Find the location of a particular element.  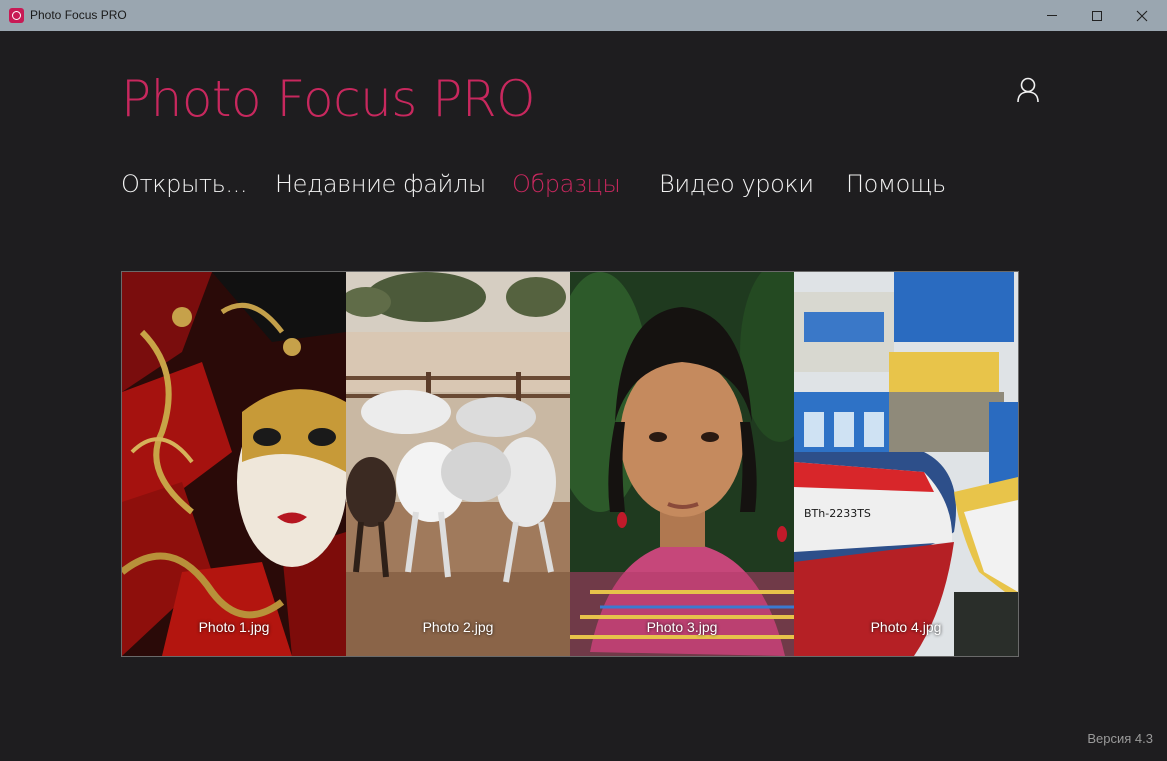

app-logo-icon is located at coordinates (16, 15).